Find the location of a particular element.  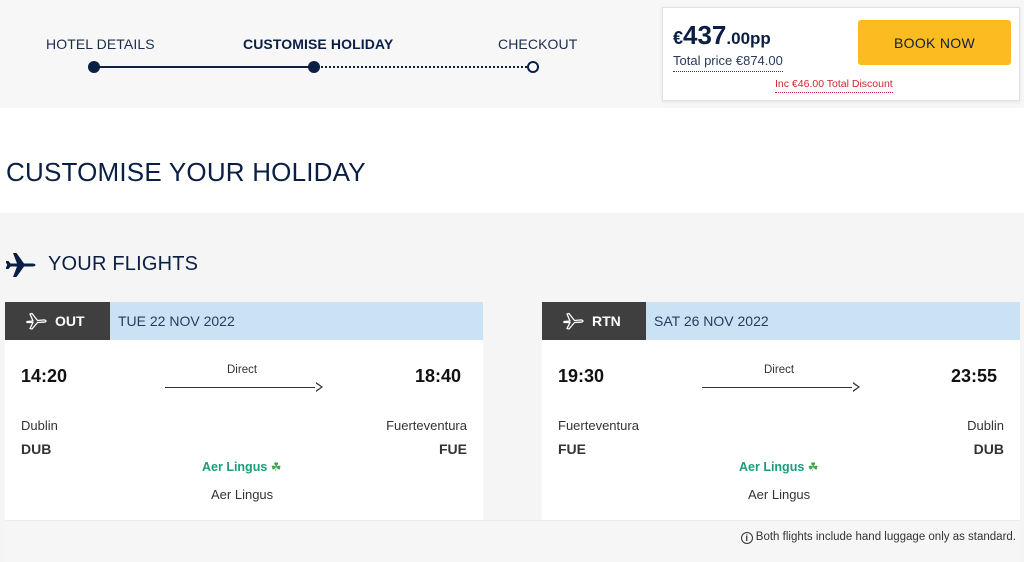

info-icon: i is located at coordinates (746, 538).